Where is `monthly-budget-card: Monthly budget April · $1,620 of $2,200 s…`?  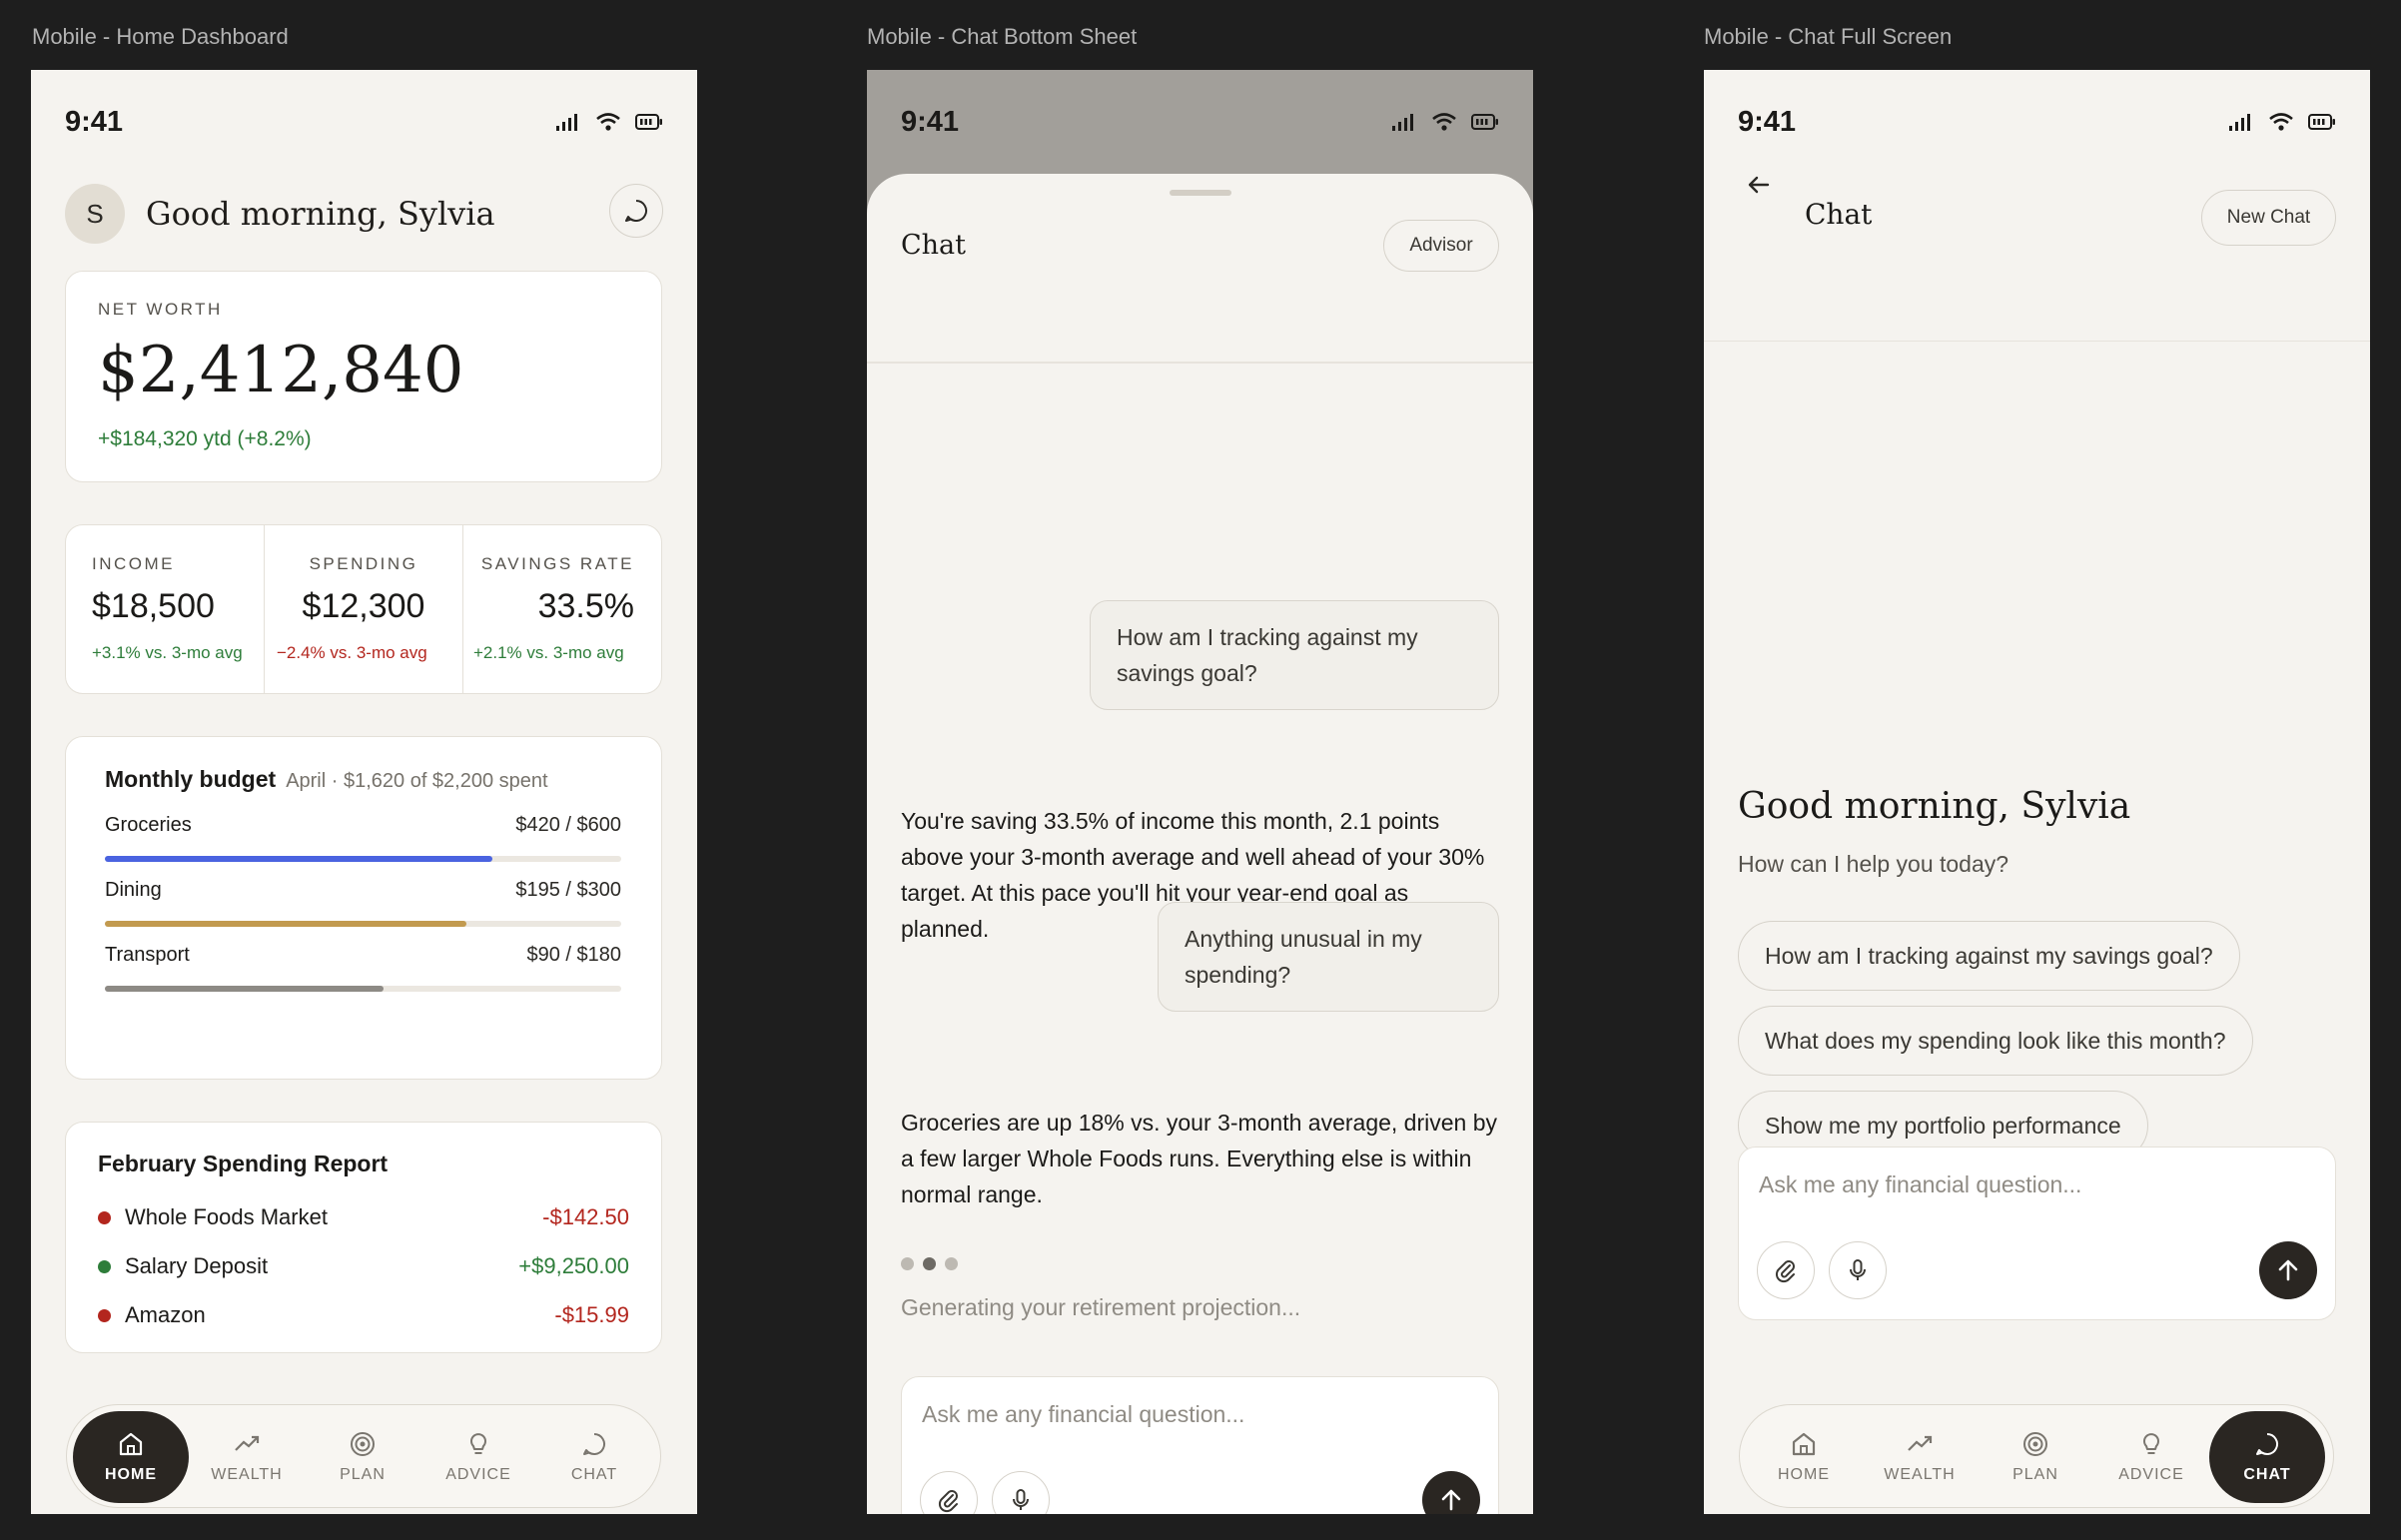
monthly-budget-card: Monthly budget April · $1,620 of $2,200 s… is located at coordinates (363, 908).